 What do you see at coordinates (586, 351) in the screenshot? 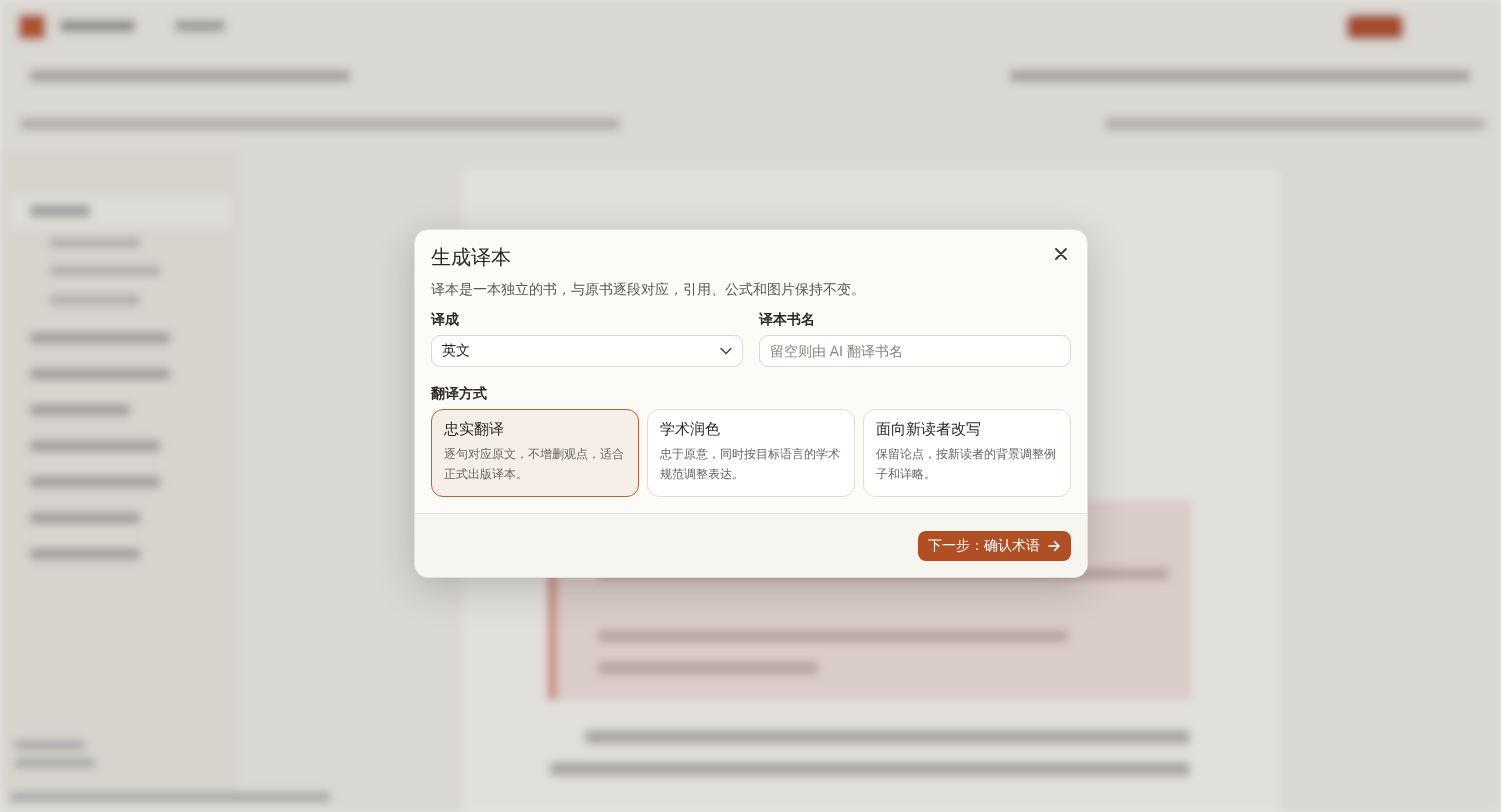
I see `language-dropdown: 英文` at bounding box center [586, 351].